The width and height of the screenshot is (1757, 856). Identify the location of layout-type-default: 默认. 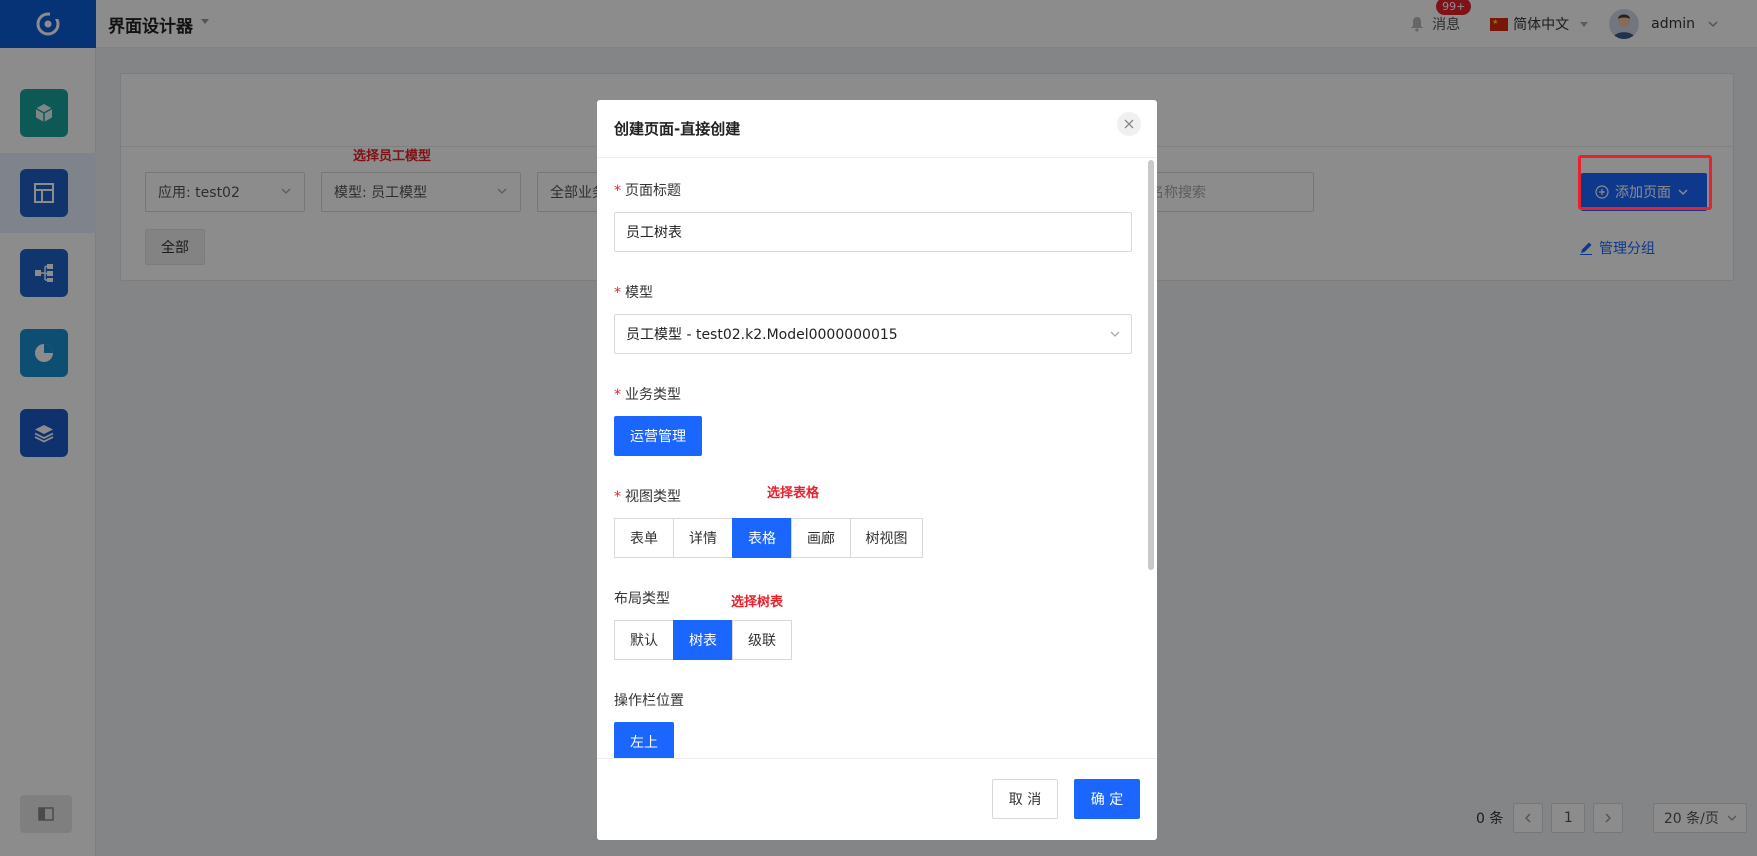
(644, 640).